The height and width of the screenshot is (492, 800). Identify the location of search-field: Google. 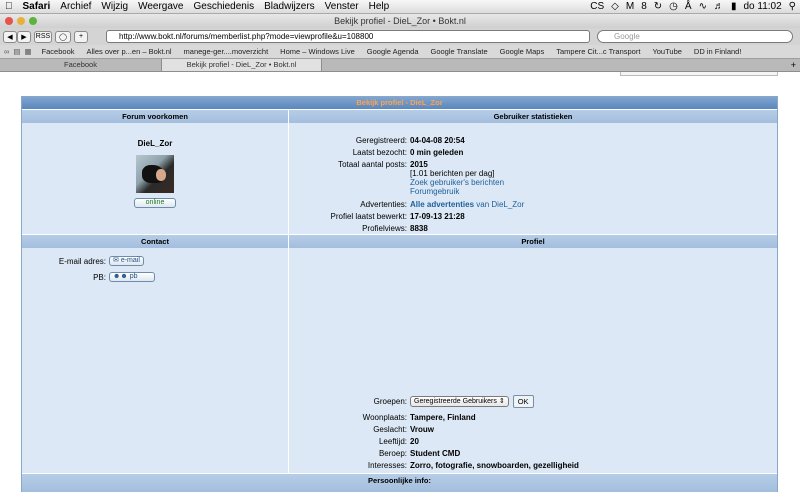
(695, 36).